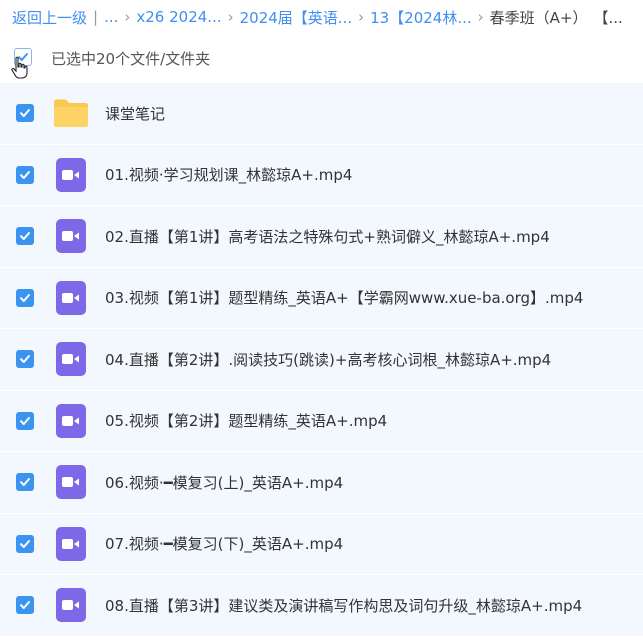  I want to click on selection-count: 已选中20个文件/文件夹, so click(131, 58).